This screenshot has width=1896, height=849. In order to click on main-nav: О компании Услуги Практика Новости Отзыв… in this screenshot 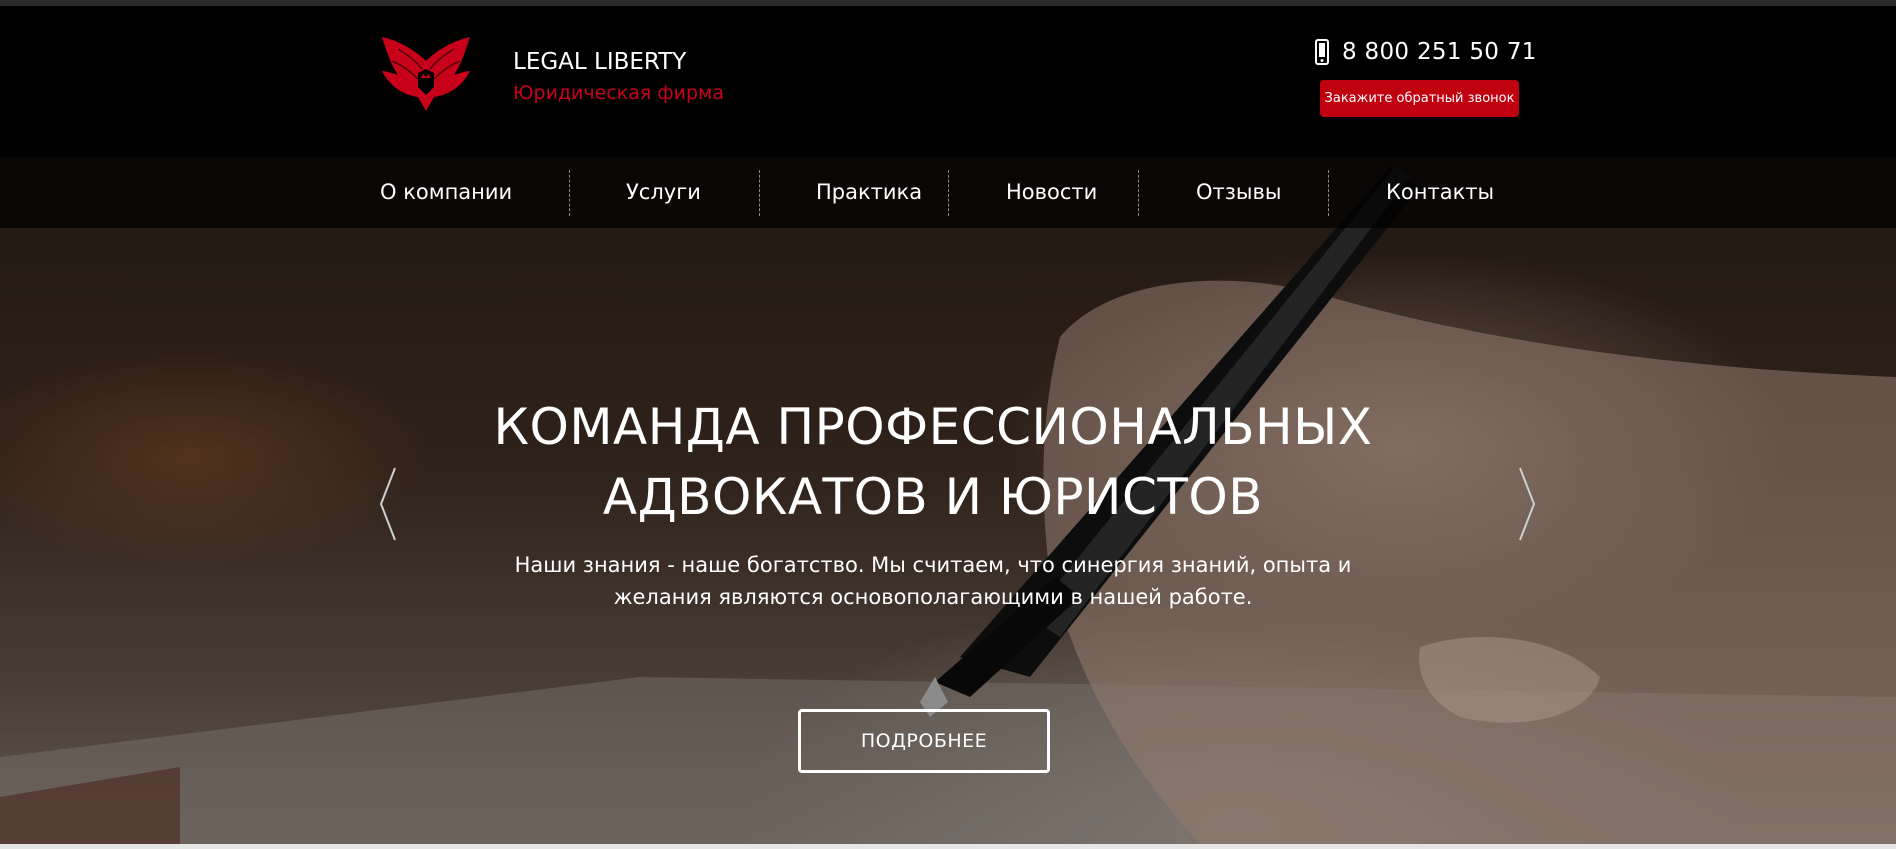, I will do `click(948, 192)`.